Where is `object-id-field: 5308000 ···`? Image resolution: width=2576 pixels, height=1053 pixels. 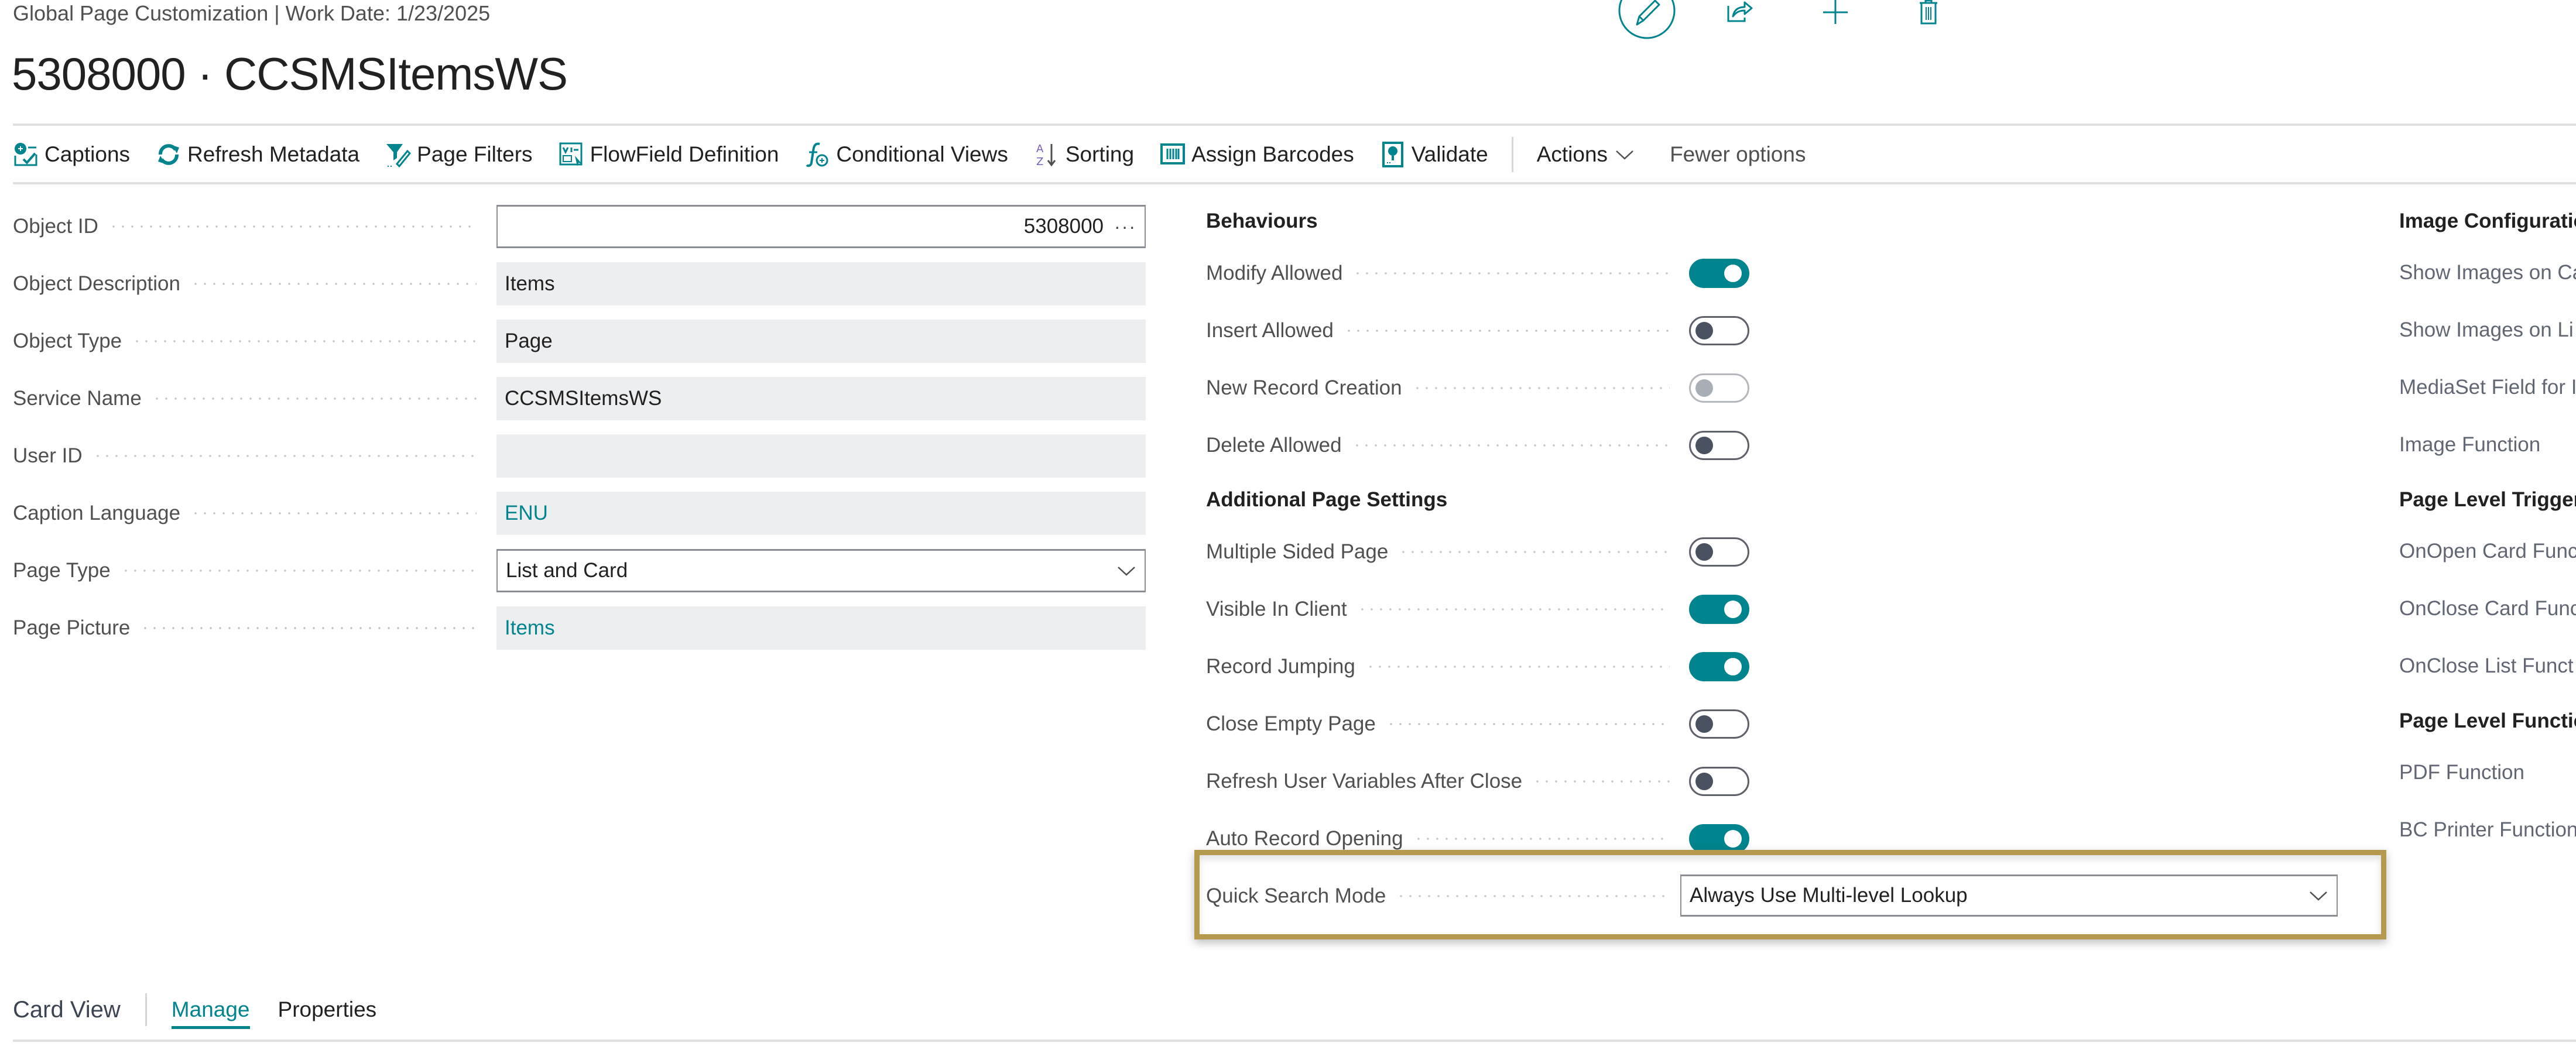
object-id-field: 5308000 ··· is located at coordinates (821, 226).